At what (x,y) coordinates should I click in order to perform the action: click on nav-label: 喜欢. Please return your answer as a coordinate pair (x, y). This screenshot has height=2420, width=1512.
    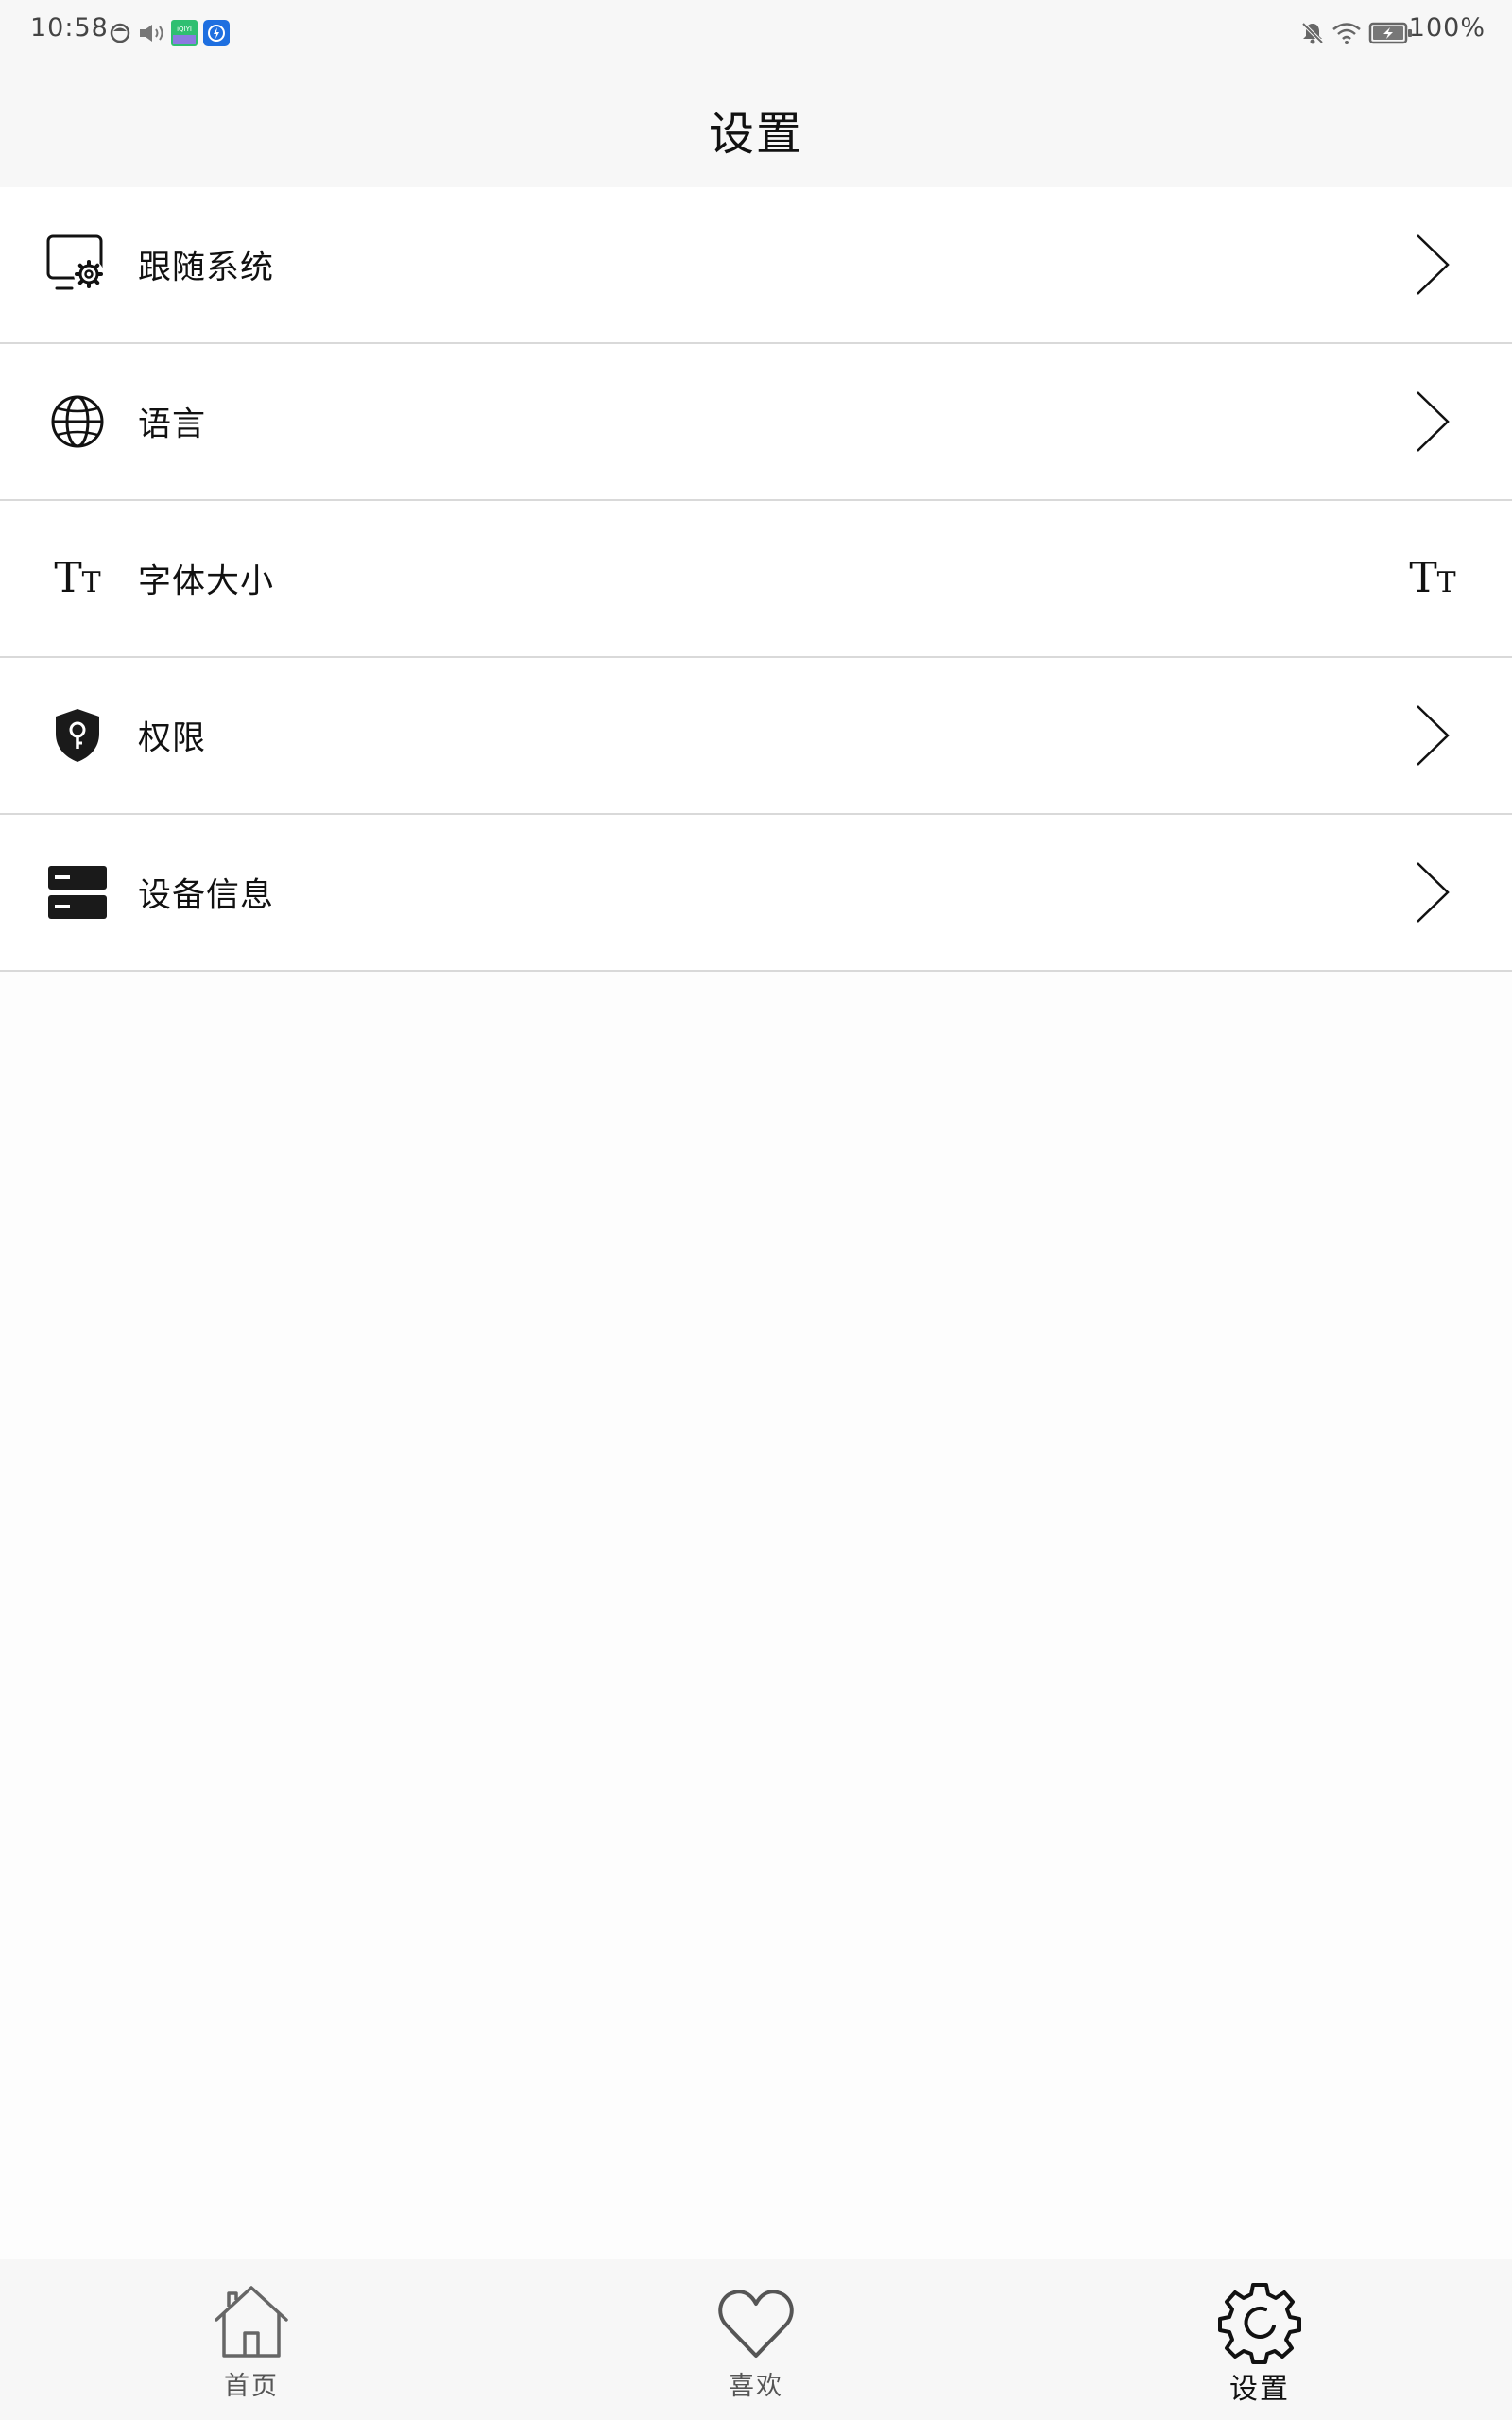
    Looking at the image, I should click on (756, 2387).